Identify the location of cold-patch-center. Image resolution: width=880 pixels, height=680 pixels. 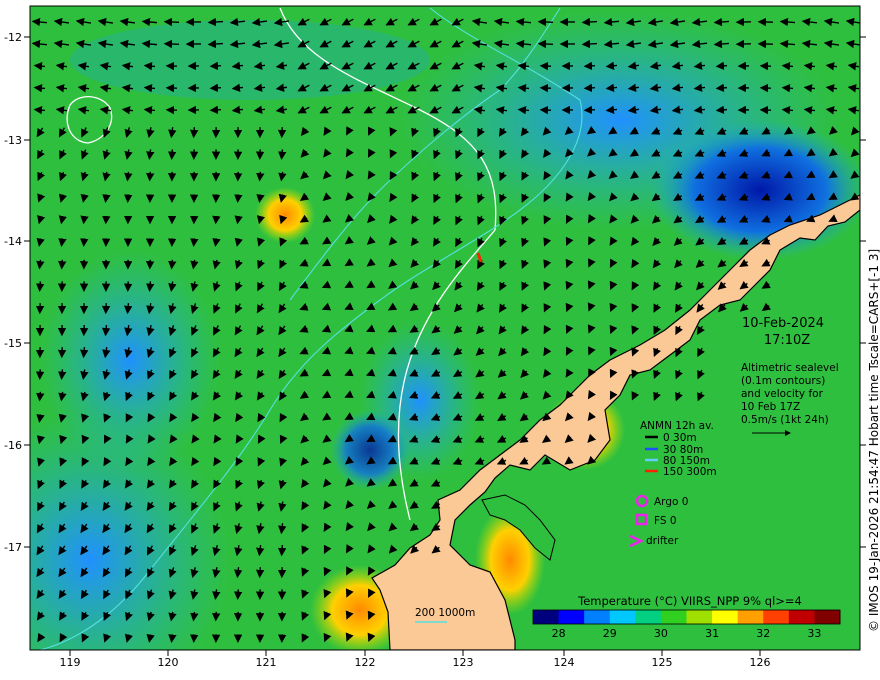
(370, 450).